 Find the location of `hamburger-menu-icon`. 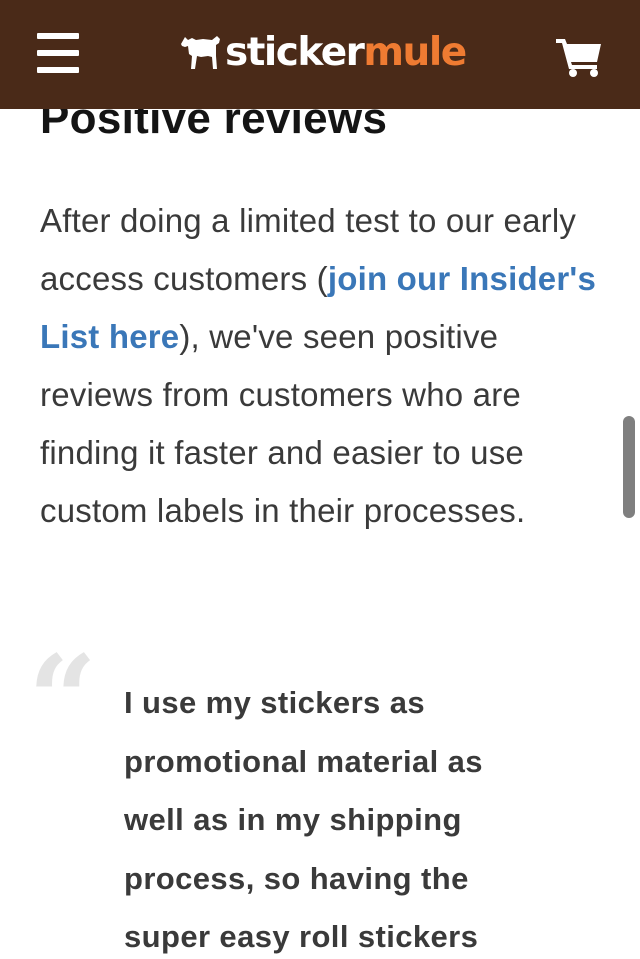

hamburger-menu-icon is located at coordinates (58, 53).